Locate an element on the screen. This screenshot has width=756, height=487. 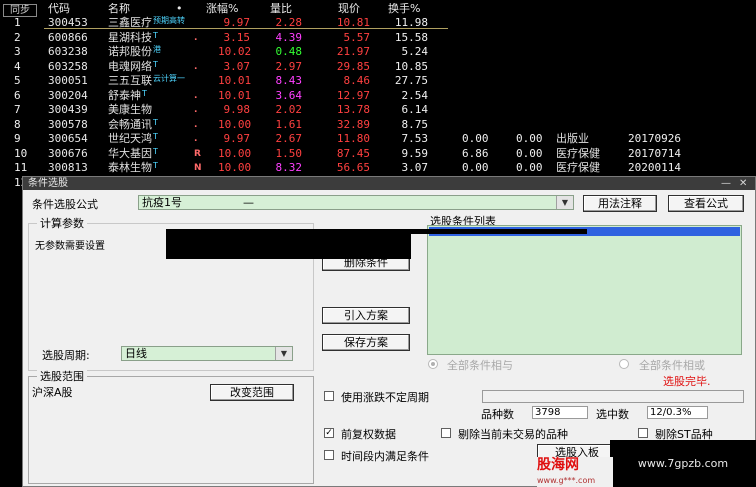
stock-name: 诺邦股份 is located at coordinates (130, 51).